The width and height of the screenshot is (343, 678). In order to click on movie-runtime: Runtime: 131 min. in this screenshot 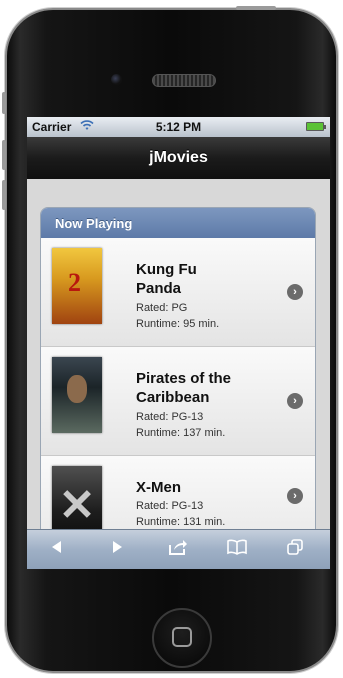, I will do `click(181, 522)`.